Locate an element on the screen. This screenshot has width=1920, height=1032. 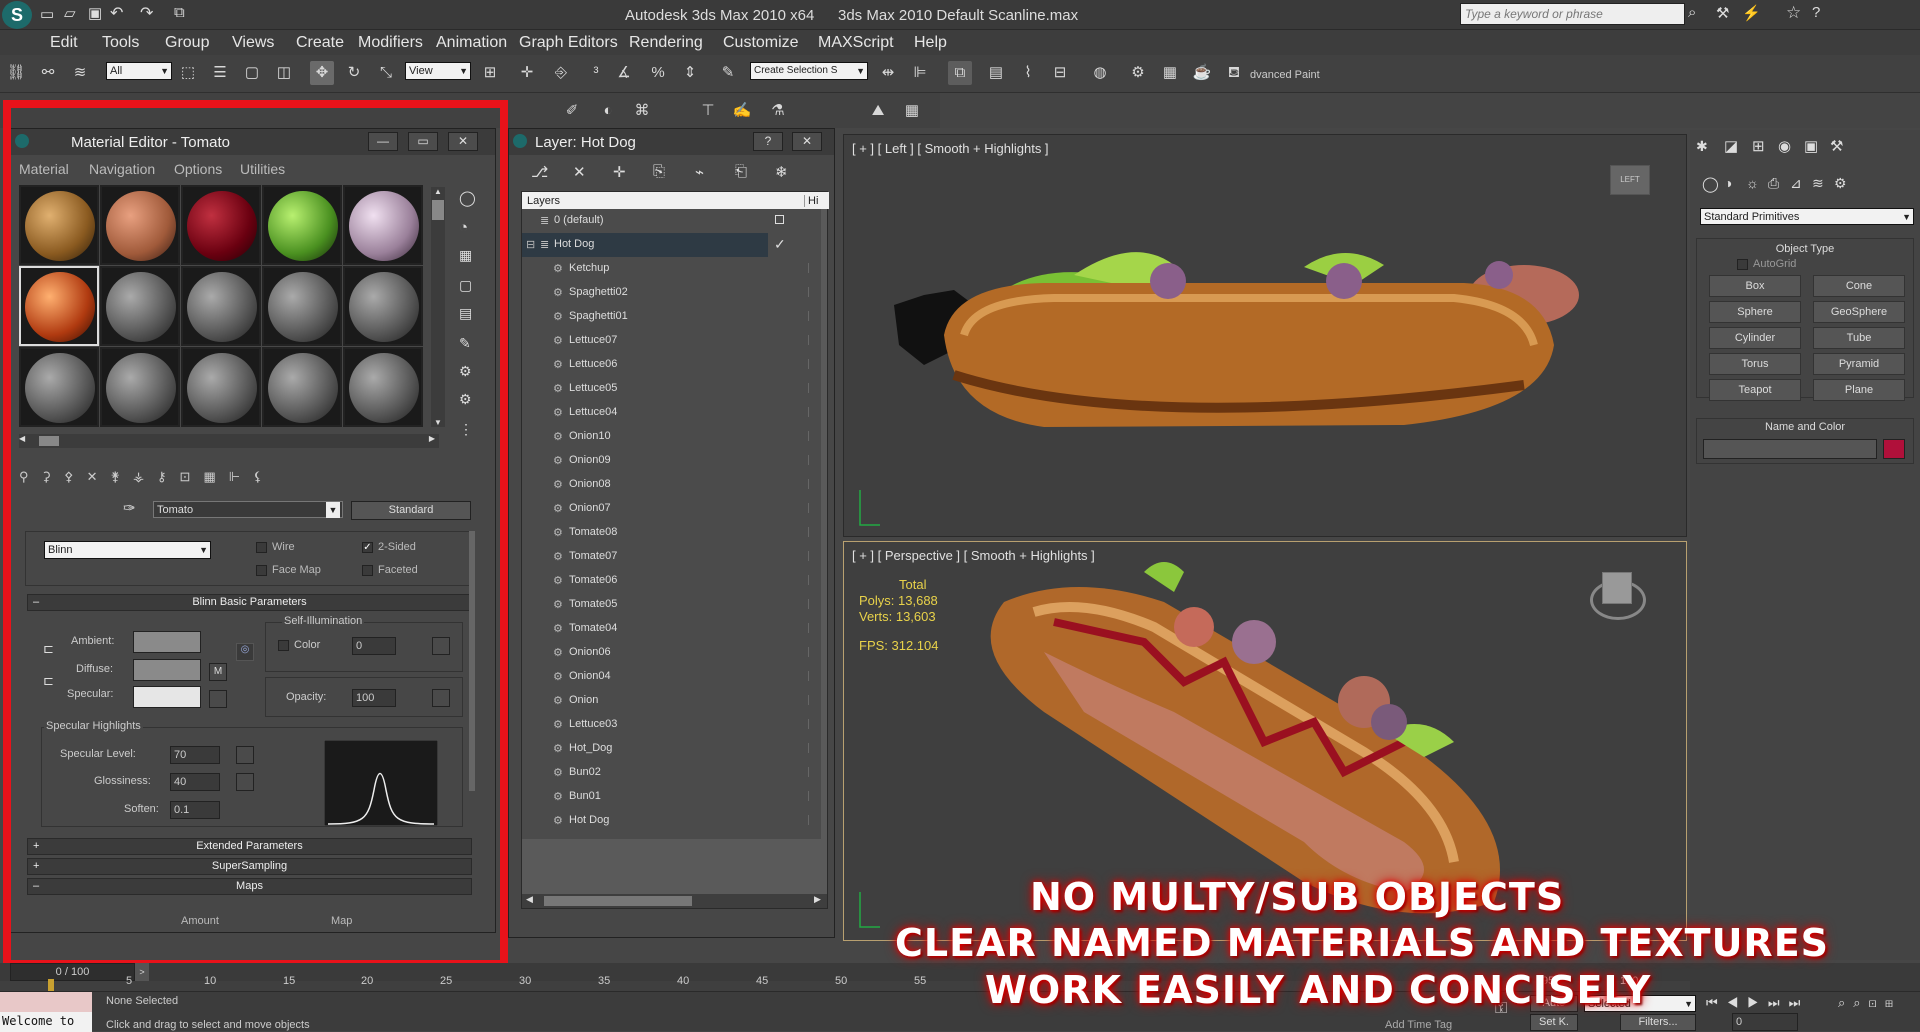
menu-edit: Edit is located at coordinates (64, 43).